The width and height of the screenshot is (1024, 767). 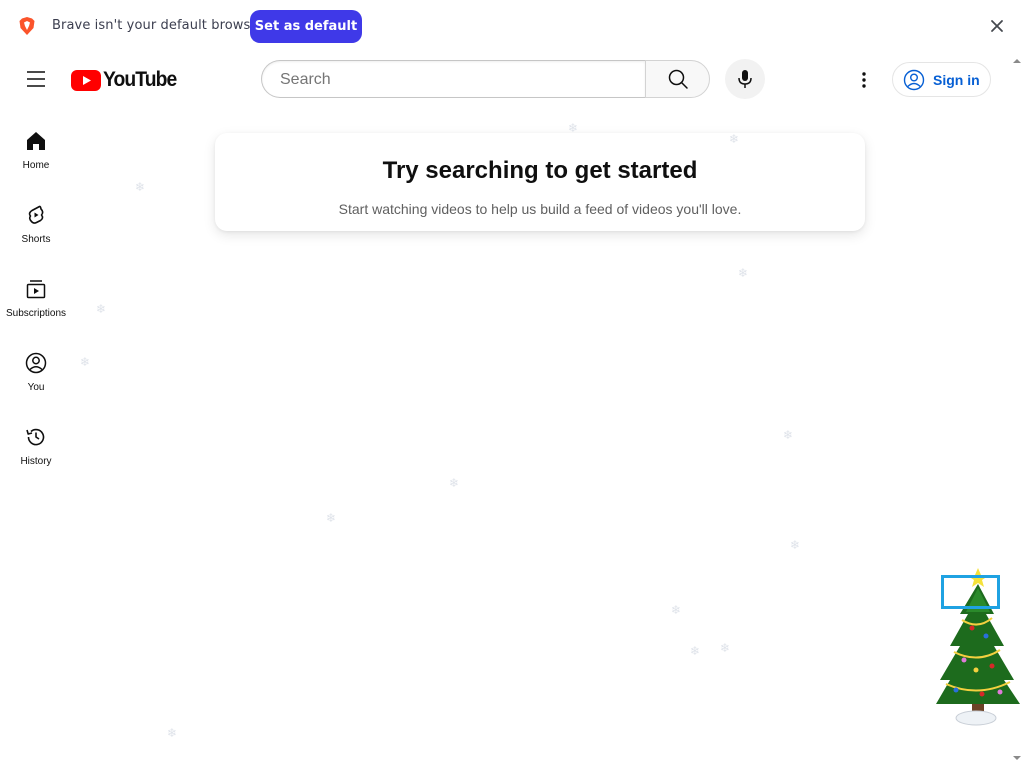 I want to click on set-as-default-button: Set as default, so click(x=306, y=26).